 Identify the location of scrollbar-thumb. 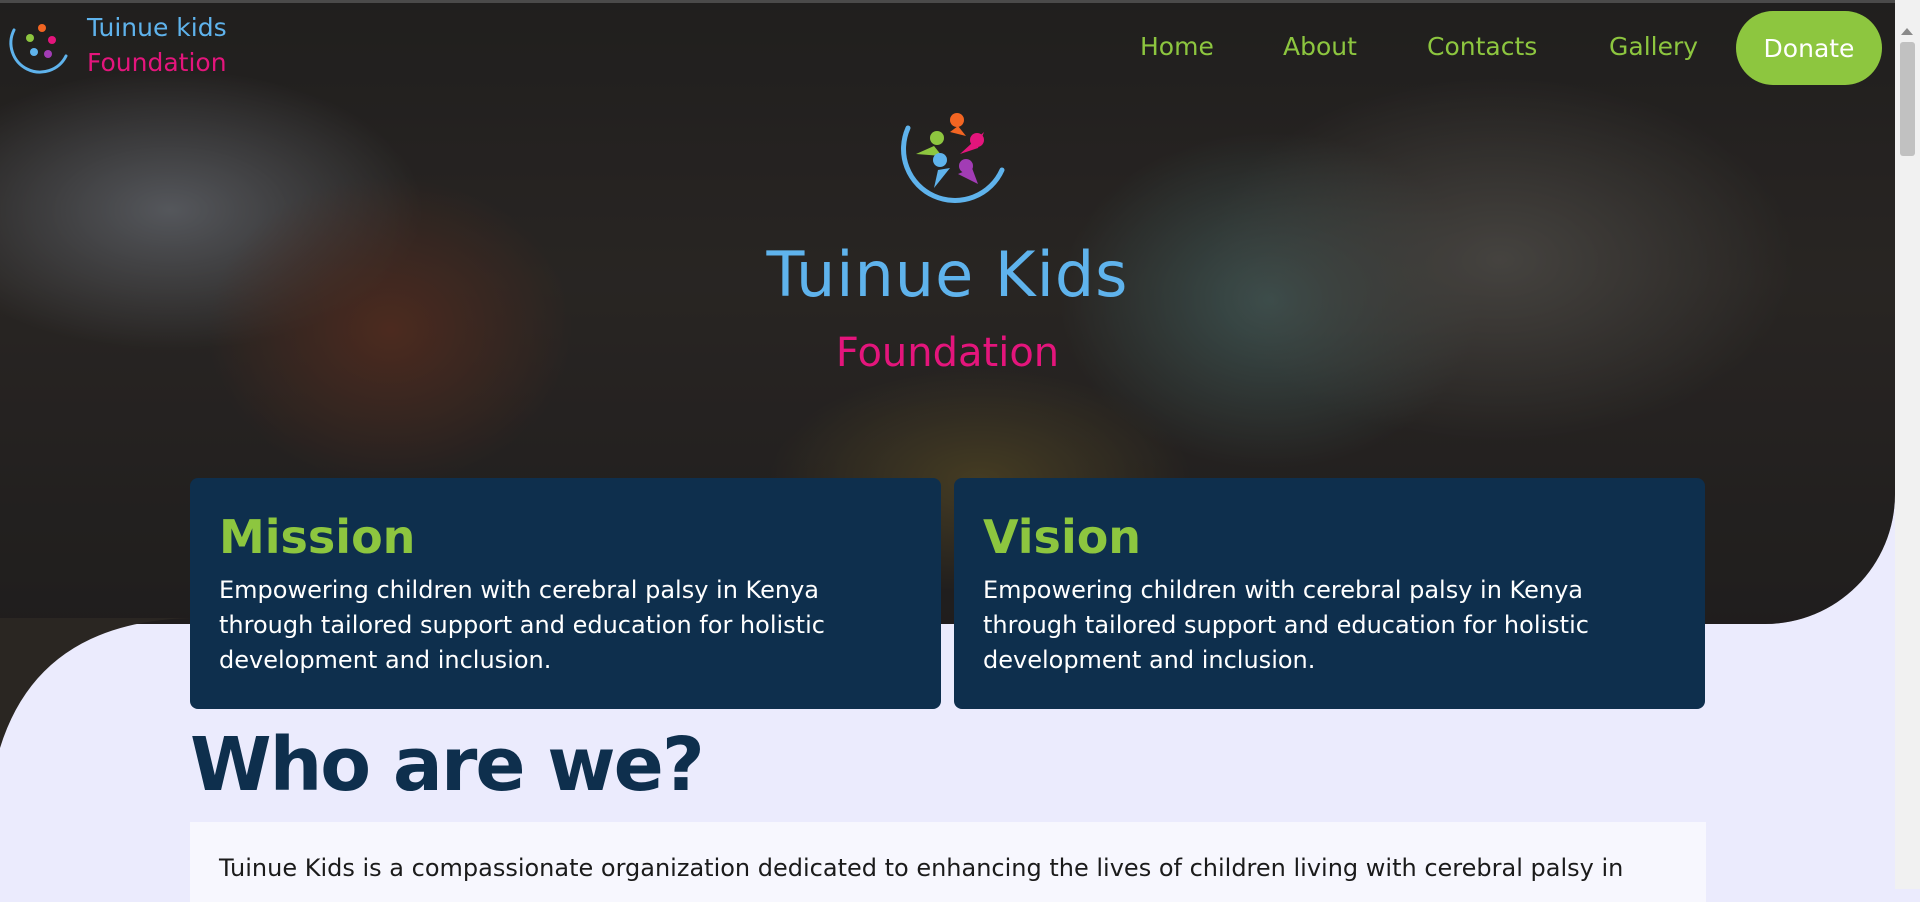
(1907, 99).